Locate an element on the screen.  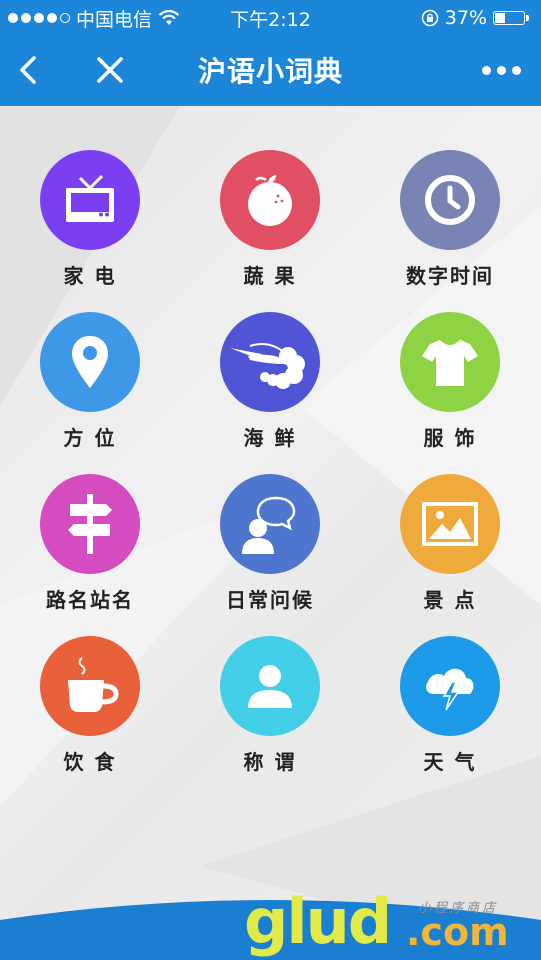
category-item: 蔬 果 is located at coordinates (270, 219).